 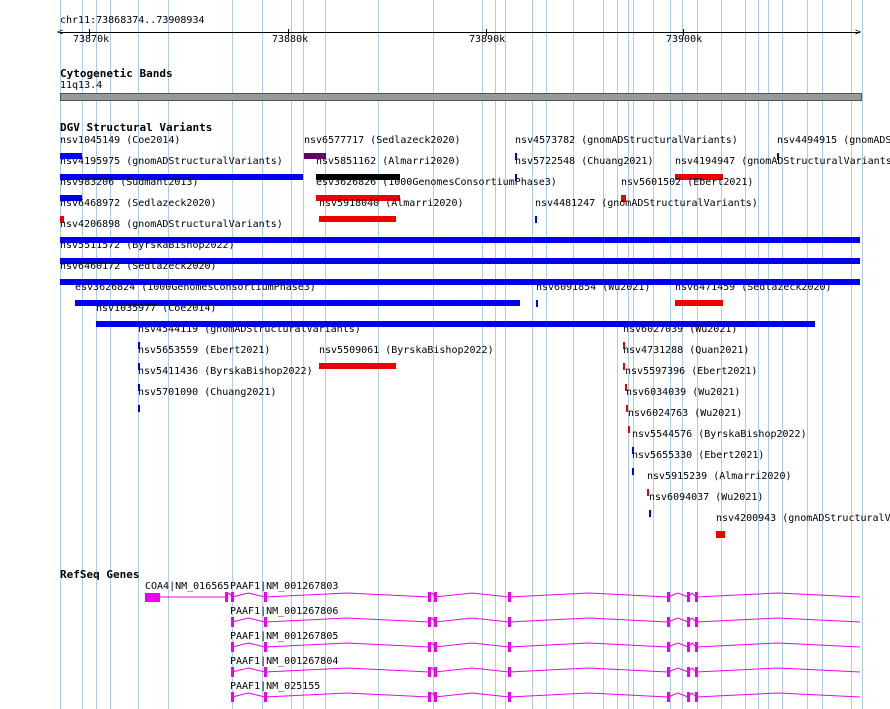 What do you see at coordinates (275, 686) in the screenshot?
I see `gene-label: PAAF1|NM_025155` at bounding box center [275, 686].